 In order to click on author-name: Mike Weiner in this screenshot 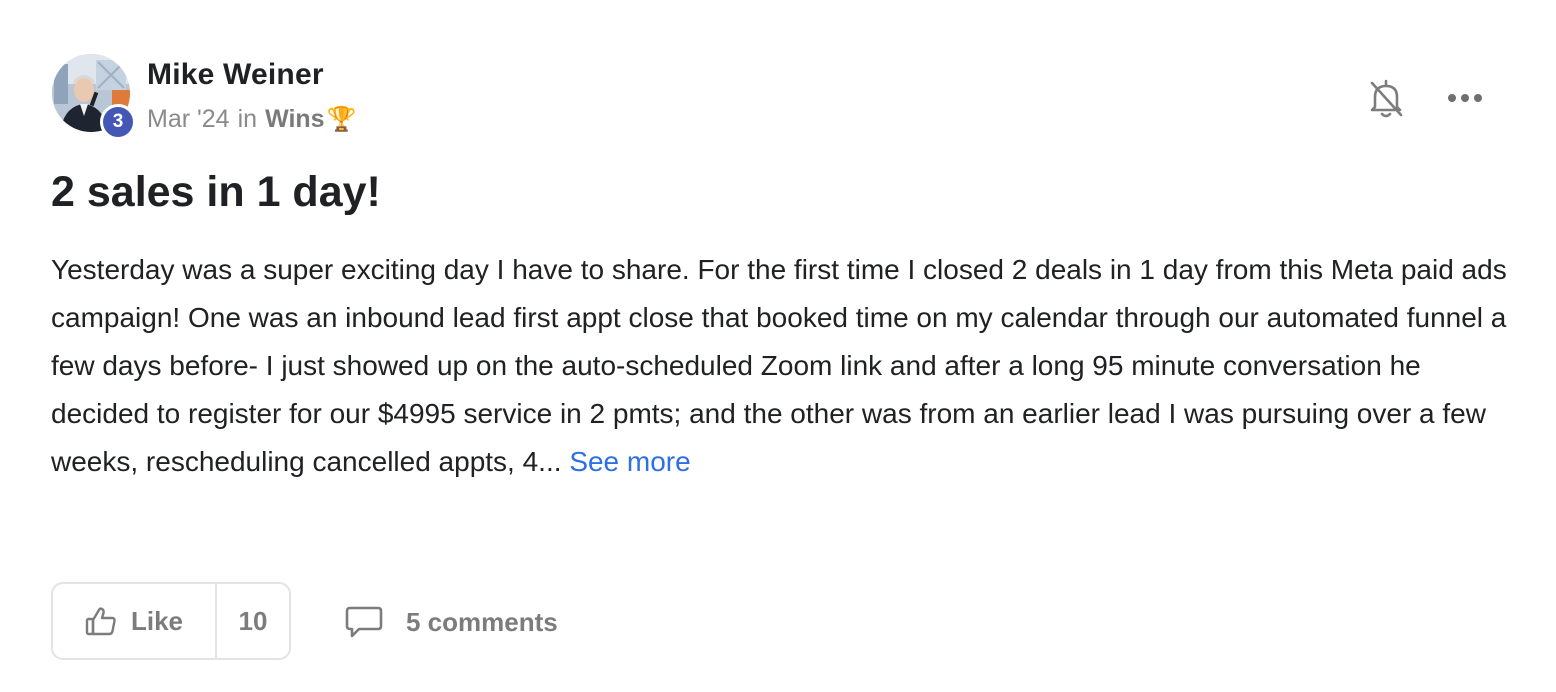, I will do `click(235, 75)`.